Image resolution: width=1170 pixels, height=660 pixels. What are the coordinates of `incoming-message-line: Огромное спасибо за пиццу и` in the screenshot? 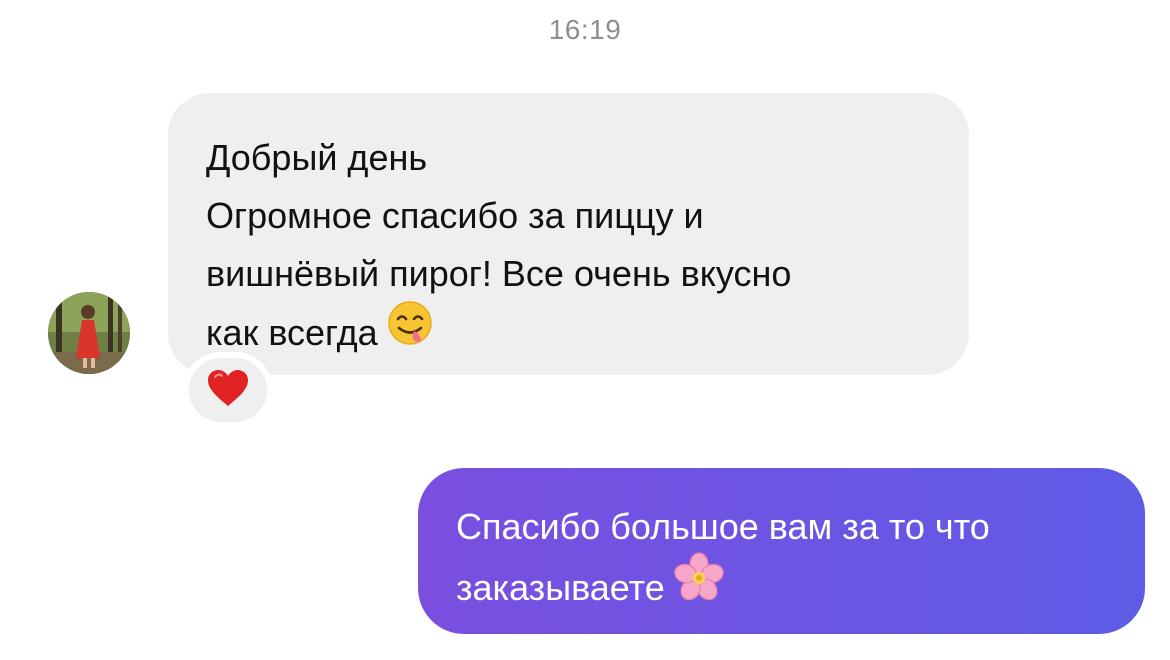 It's located at (455, 215).